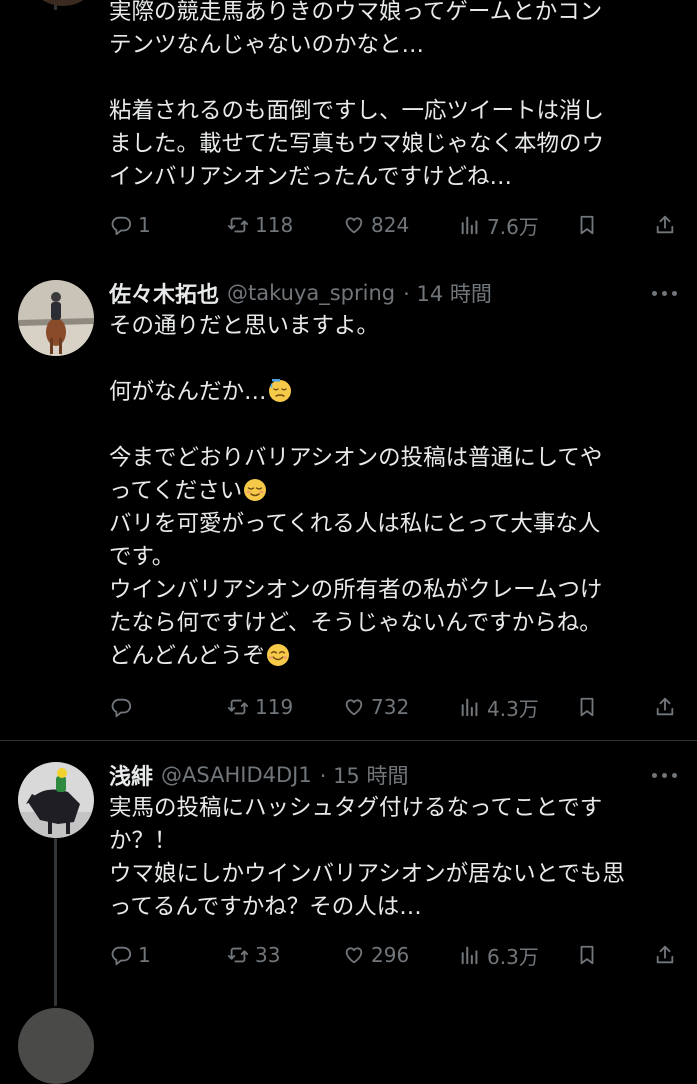 The image size is (697, 1084). What do you see at coordinates (513, 226) in the screenshot?
I see `views-count: 7.6万` at bounding box center [513, 226].